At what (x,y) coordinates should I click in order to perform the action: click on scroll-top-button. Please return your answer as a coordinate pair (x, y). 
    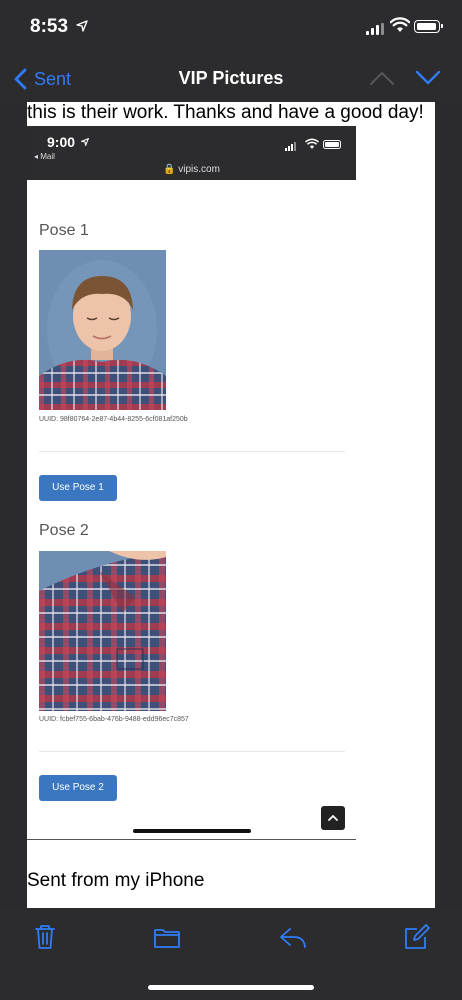
    Looking at the image, I should click on (333, 818).